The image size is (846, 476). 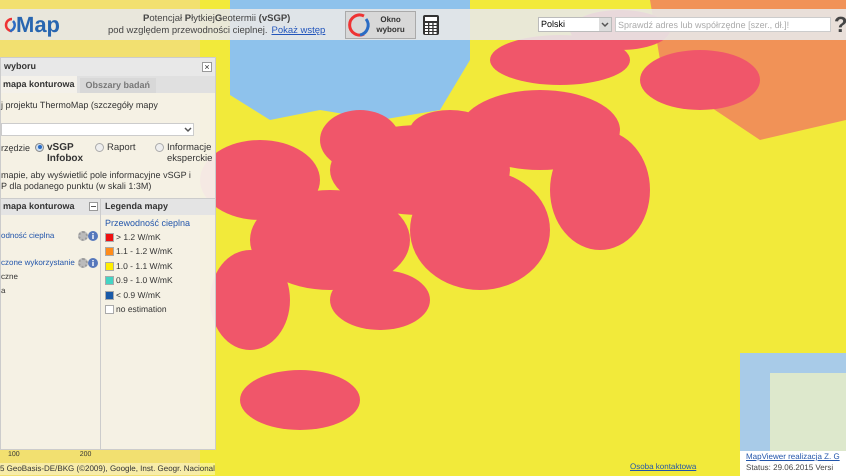 What do you see at coordinates (27, 236) in the screenshot?
I see `layer-item: odność cieplna` at bounding box center [27, 236].